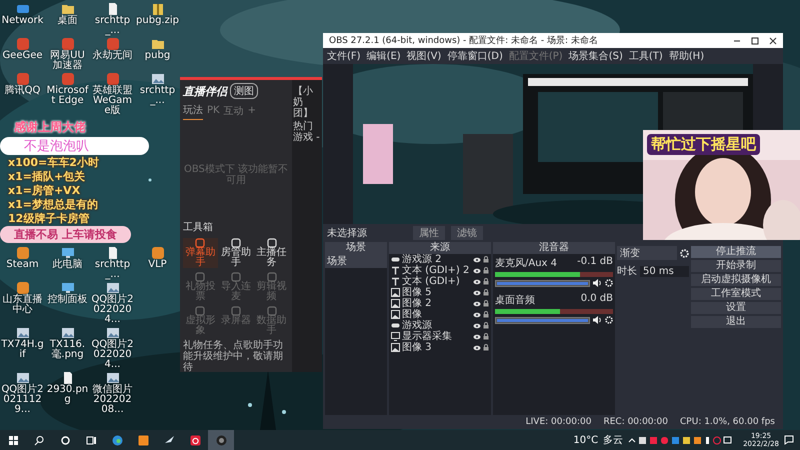  Describe the element at coordinates (65, 440) in the screenshot. I see `circle-icon` at that location.